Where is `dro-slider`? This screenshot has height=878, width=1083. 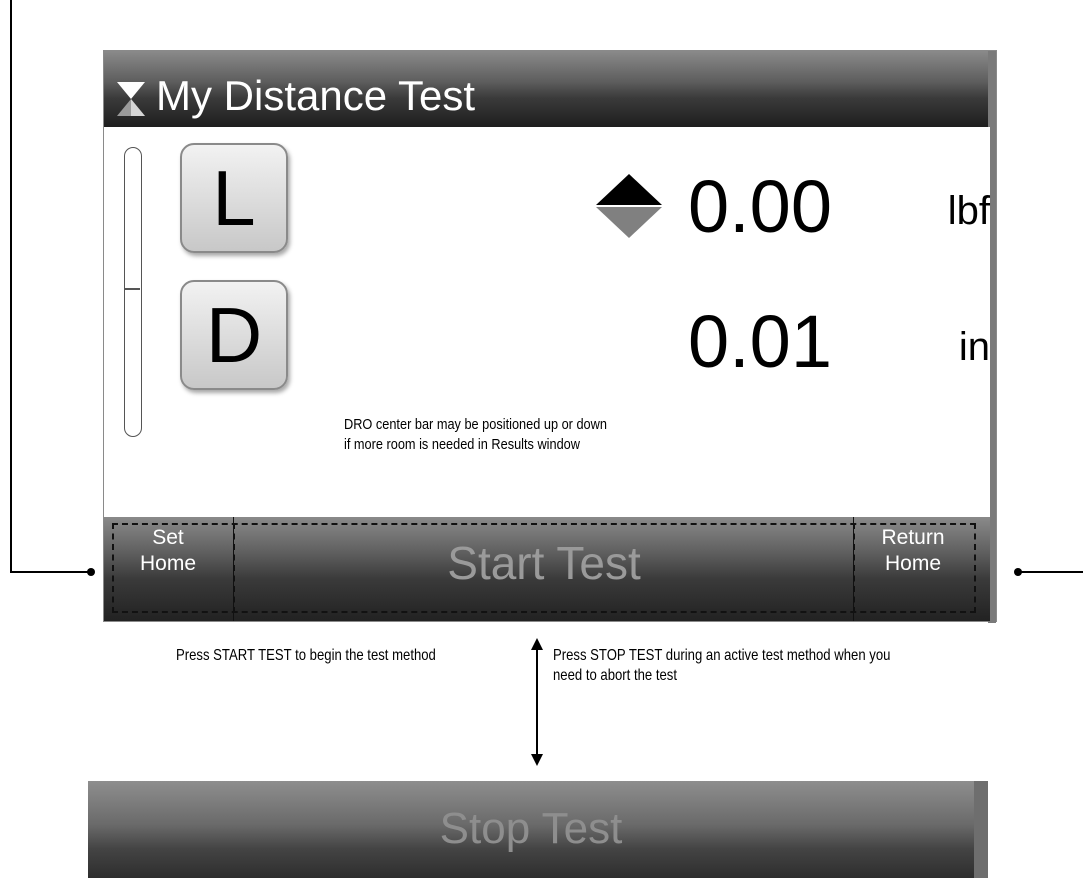
dro-slider is located at coordinates (133, 292).